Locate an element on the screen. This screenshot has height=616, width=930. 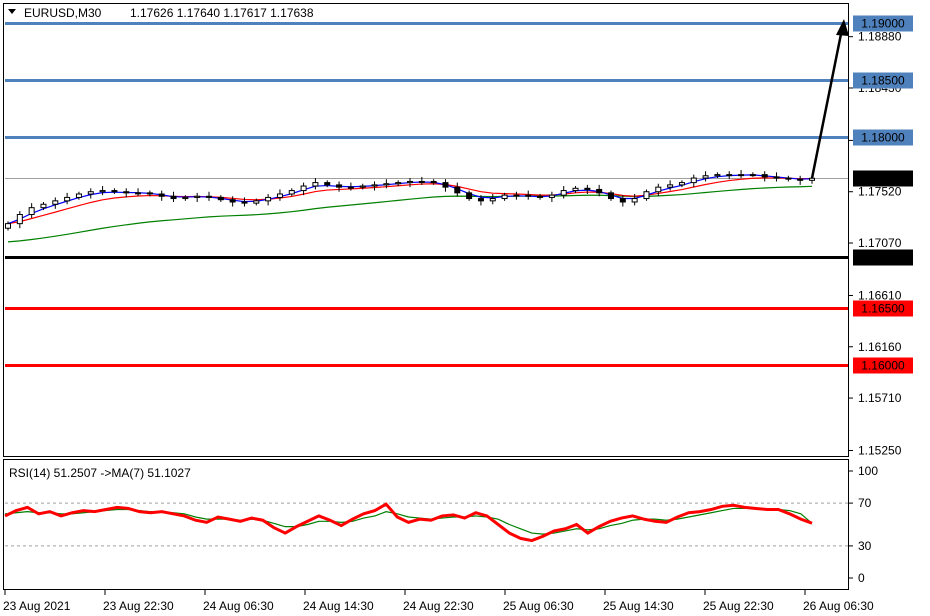
level-badge-value: 1.16000 is located at coordinates (883, 366).